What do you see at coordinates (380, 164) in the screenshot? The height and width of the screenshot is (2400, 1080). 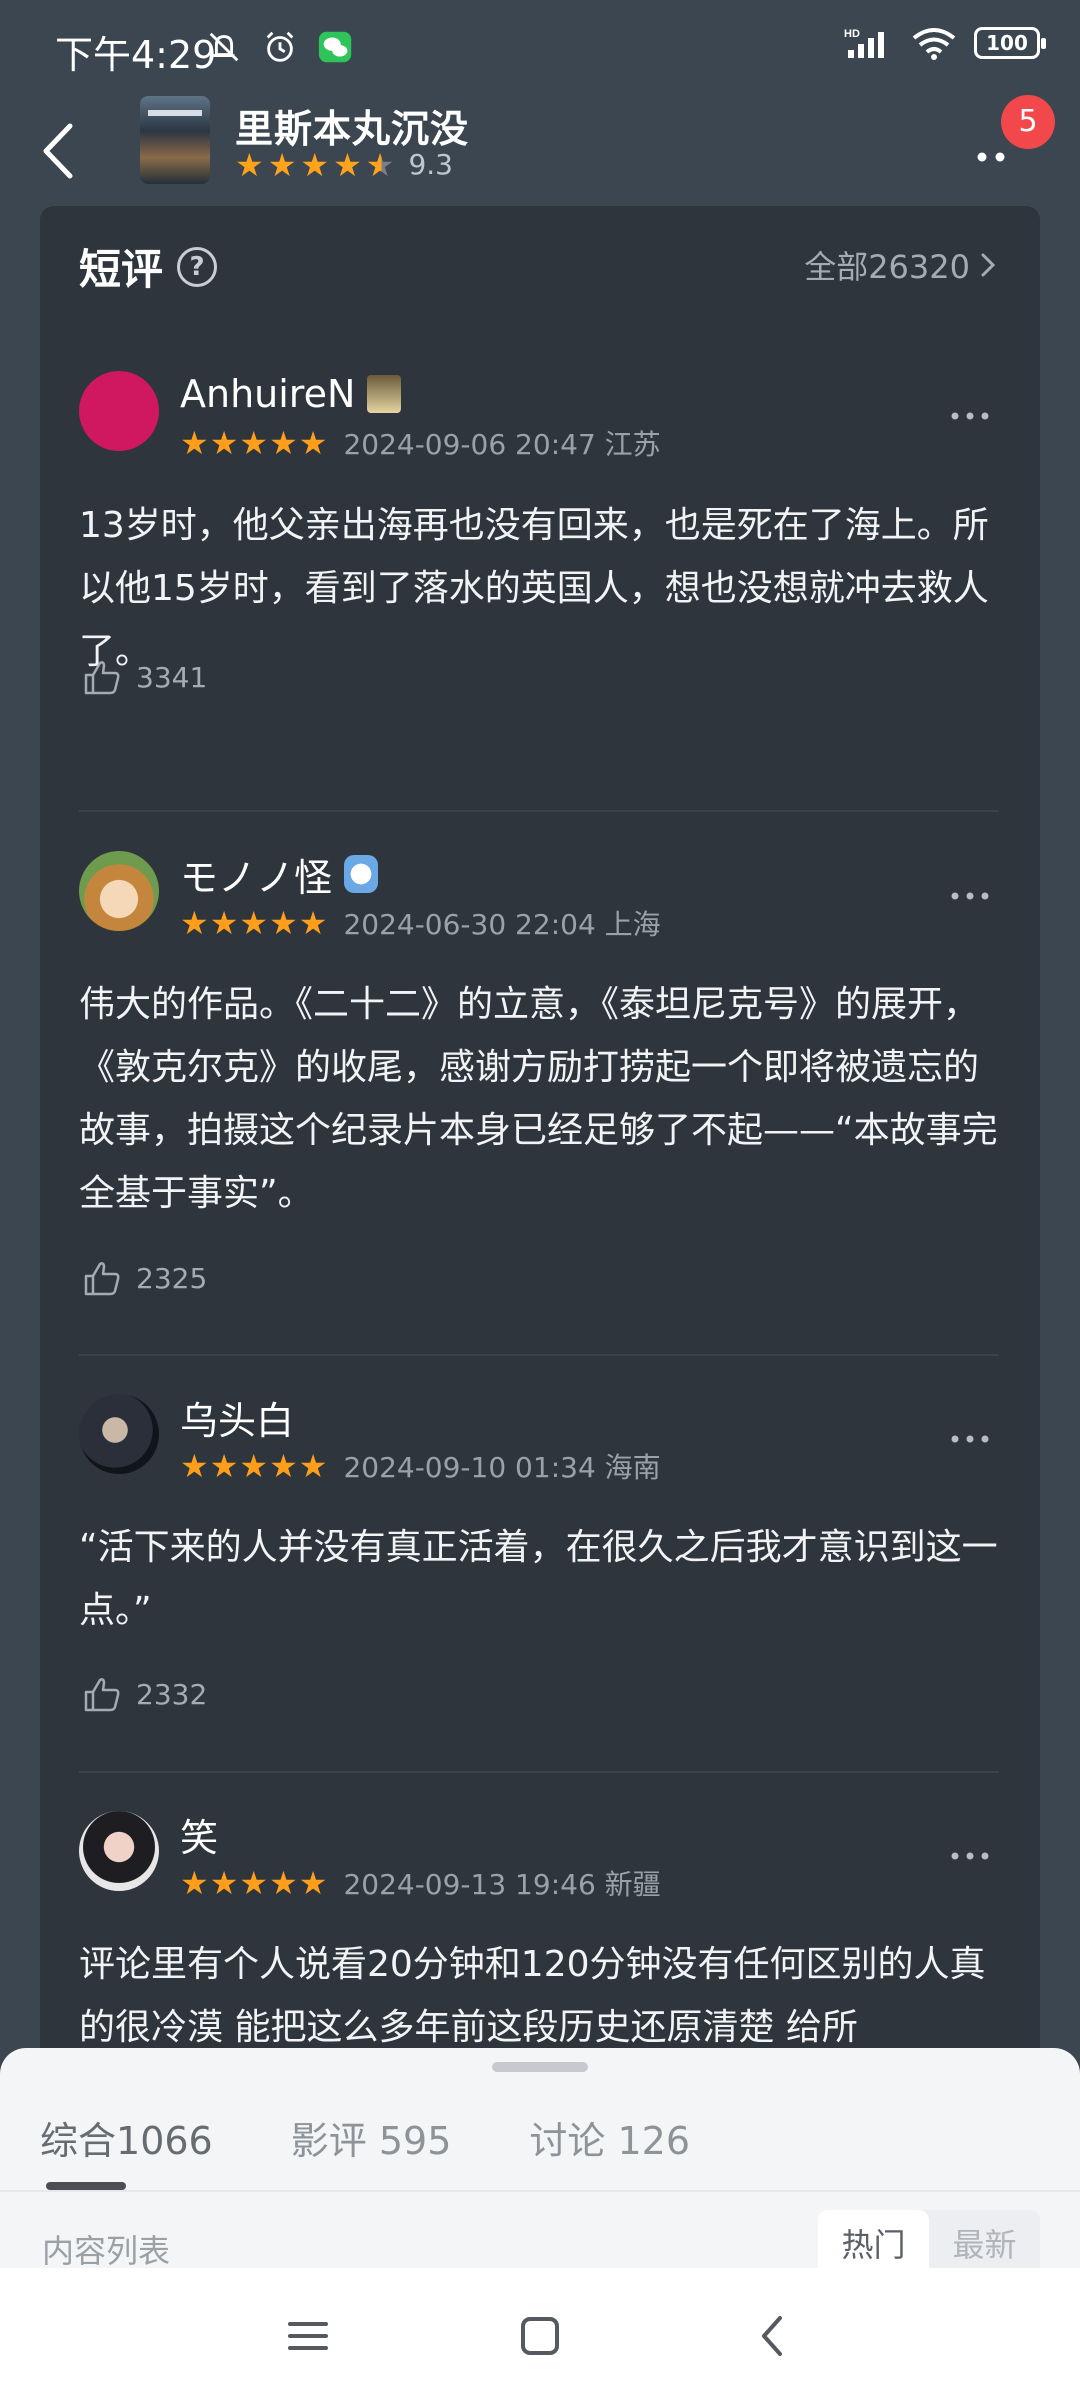 I see `half-star-icon: ★` at bounding box center [380, 164].